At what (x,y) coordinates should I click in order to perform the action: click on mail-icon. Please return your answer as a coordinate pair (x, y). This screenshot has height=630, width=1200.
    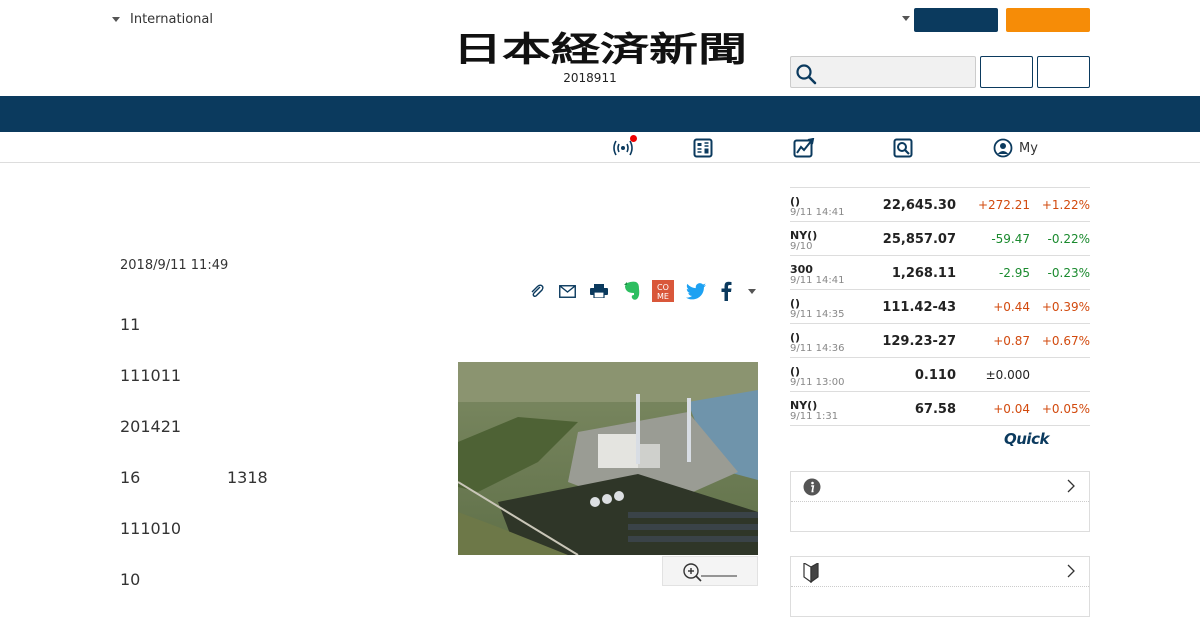
    Looking at the image, I should click on (567, 291).